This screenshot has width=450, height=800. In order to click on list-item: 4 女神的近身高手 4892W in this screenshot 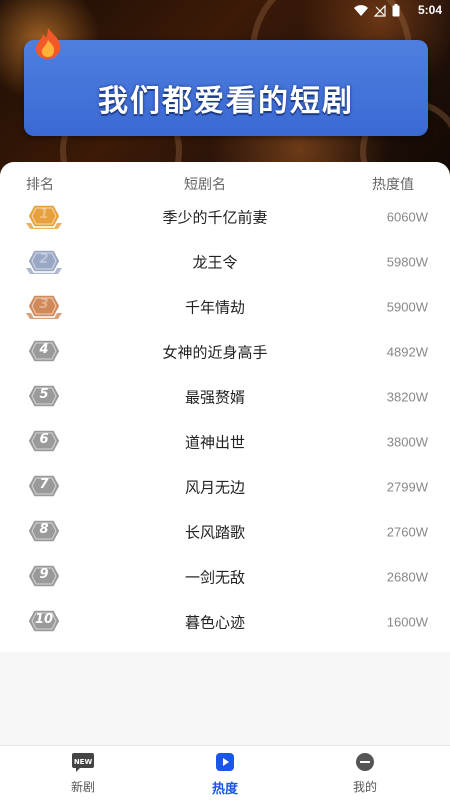, I will do `click(225, 351)`.